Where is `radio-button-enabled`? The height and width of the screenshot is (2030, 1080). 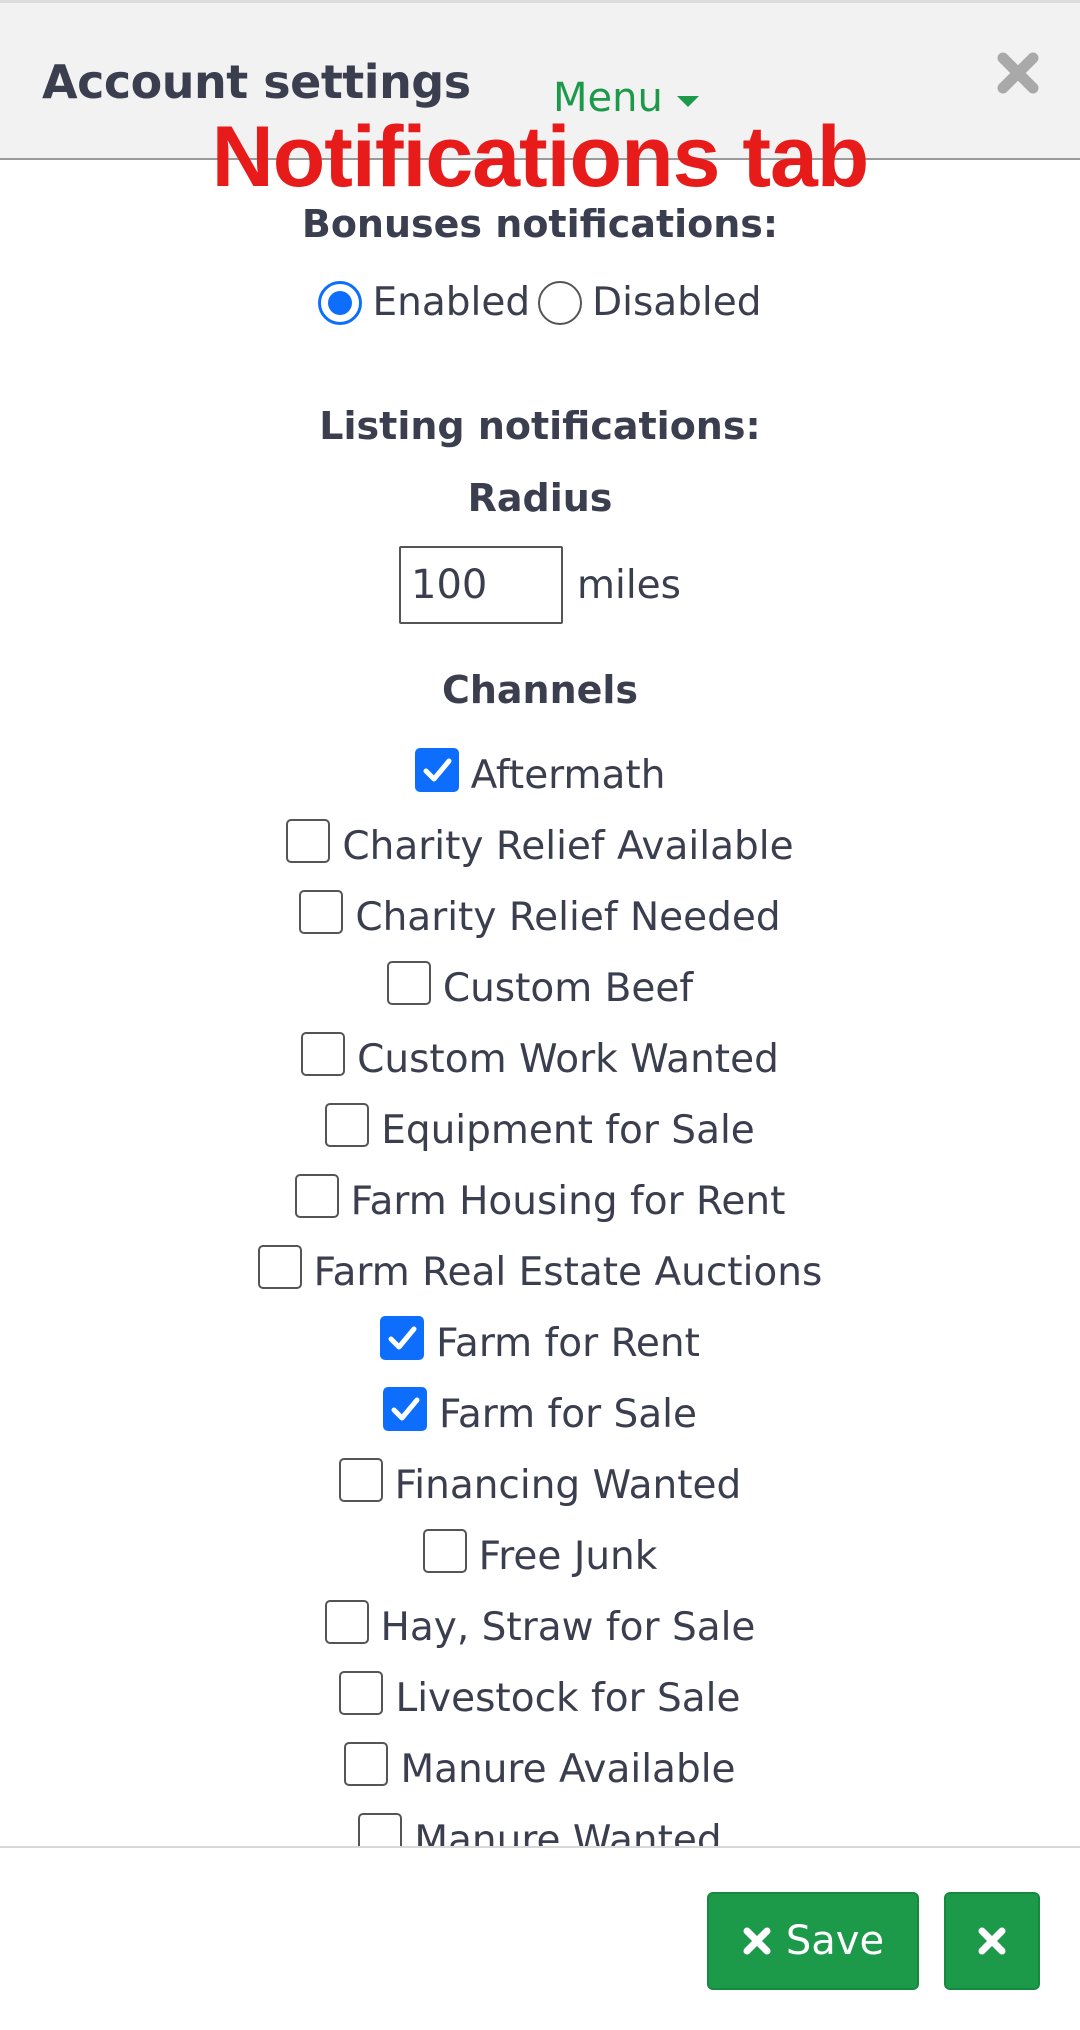 radio-button-enabled is located at coordinates (340, 302).